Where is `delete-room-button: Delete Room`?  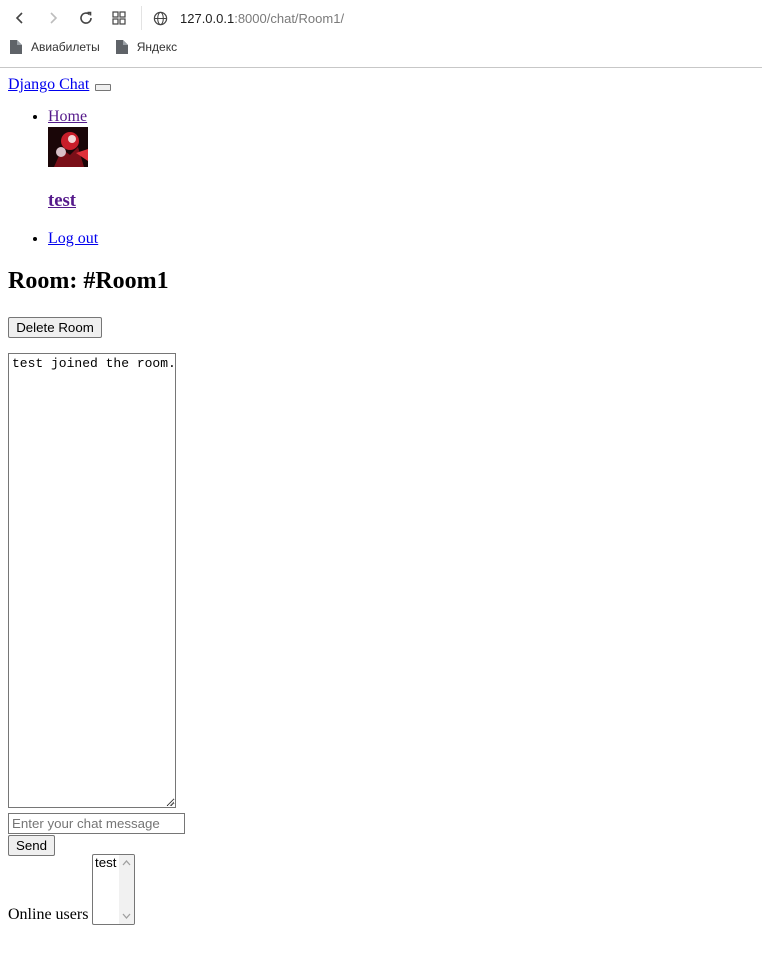
delete-room-button: Delete Room is located at coordinates (55, 327).